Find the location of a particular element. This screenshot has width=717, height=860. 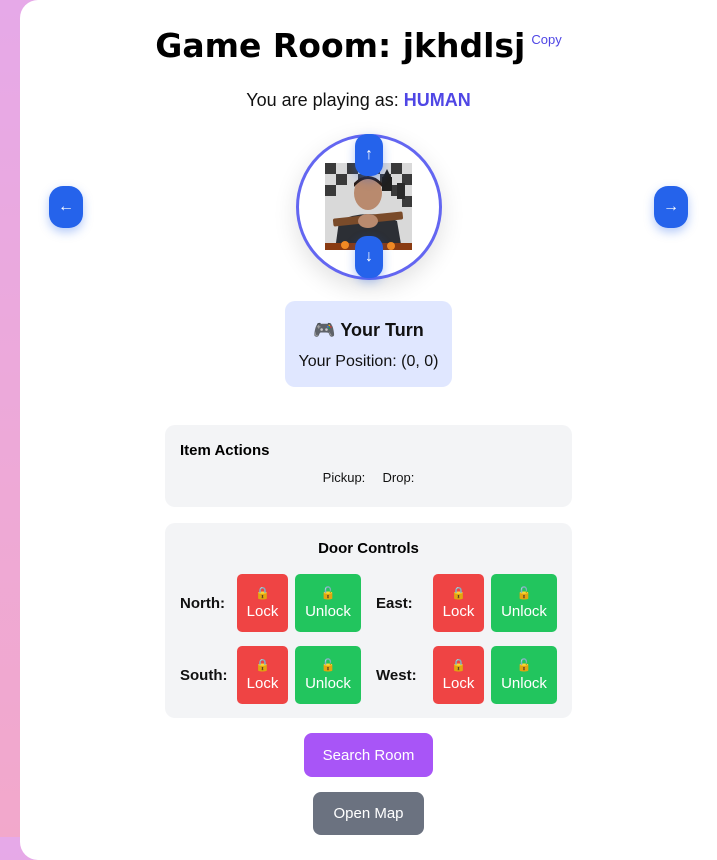

turn-status-title: Your Turn is located at coordinates (382, 330).